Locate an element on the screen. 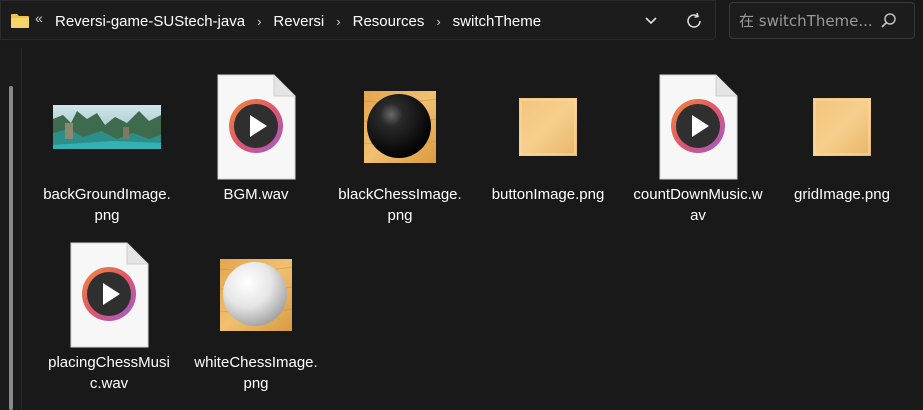 This screenshot has width=923, height=410. breadcrumb-item: Reversi-game-SUStech-java is located at coordinates (150, 21).